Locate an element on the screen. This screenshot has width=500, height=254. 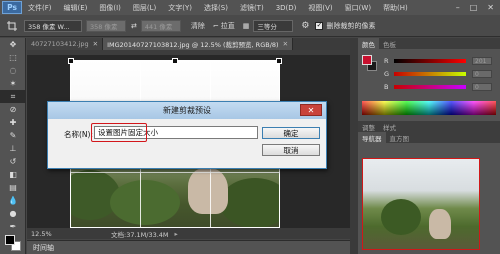
red-slider: R 201 is located at coordinates (440, 61).